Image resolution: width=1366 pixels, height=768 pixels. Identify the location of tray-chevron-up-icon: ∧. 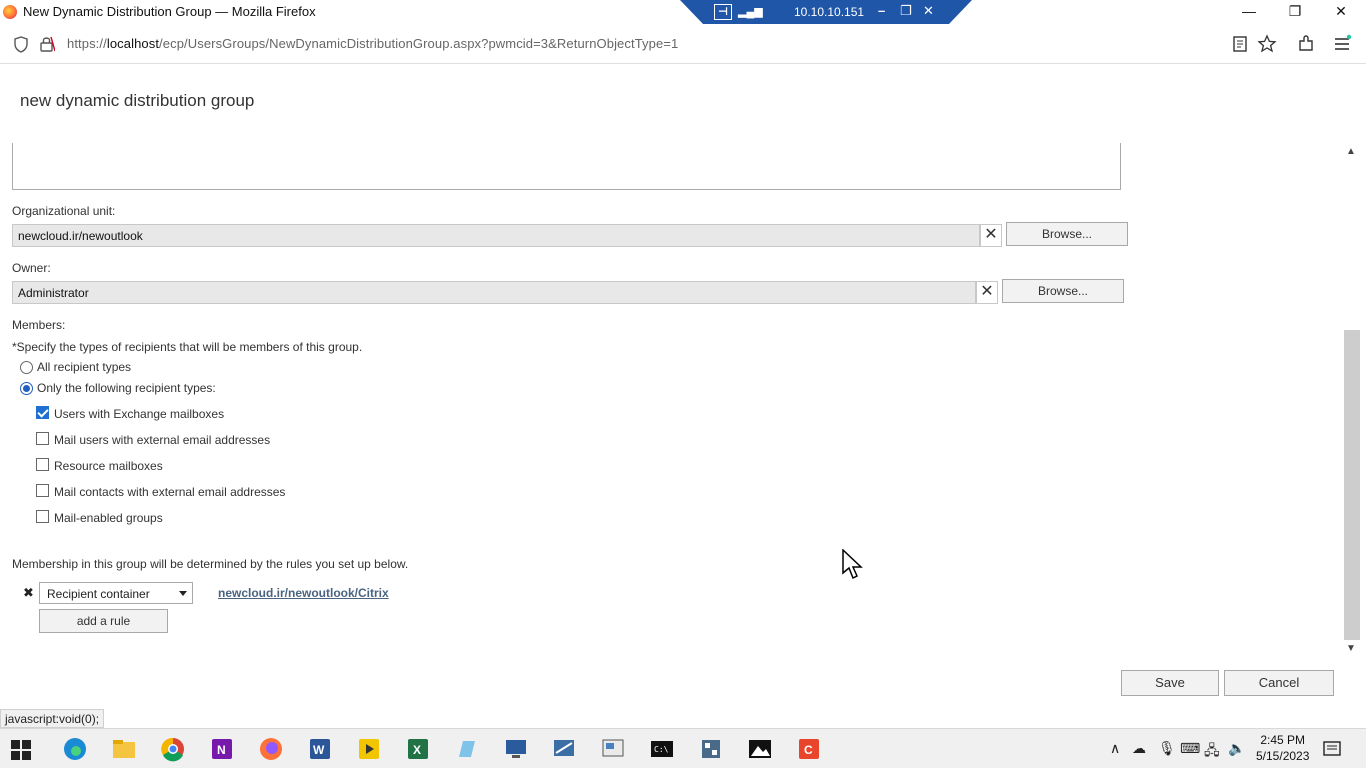
(1115, 748).